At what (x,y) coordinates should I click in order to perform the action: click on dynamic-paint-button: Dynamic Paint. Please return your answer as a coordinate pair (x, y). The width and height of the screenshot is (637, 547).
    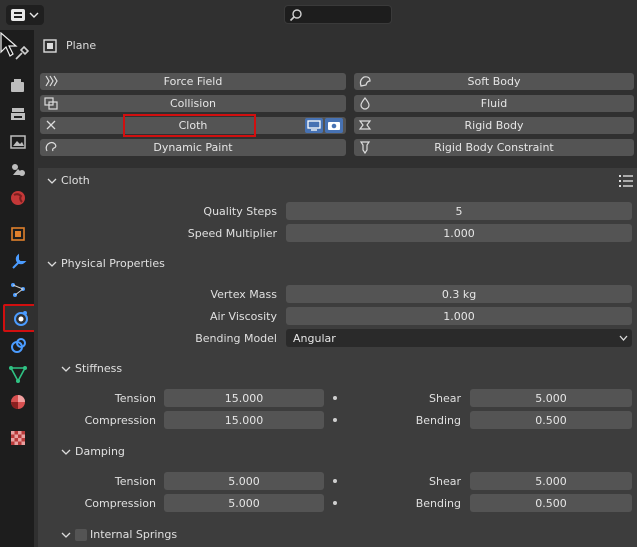
    Looking at the image, I should click on (193, 147).